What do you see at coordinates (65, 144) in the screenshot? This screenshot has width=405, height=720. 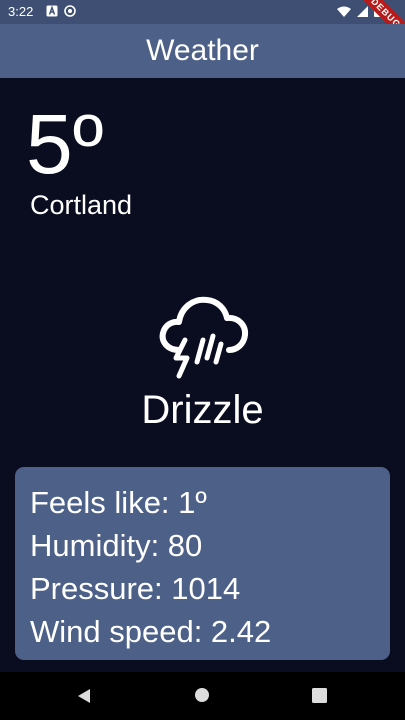 I see `temperature: 5º` at bounding box center [65, 144].